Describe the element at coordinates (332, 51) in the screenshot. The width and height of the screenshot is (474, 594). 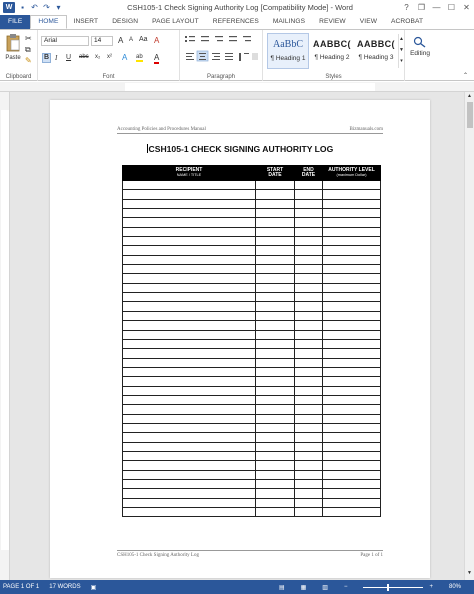
I see `style-heading-2: AABBC( ¶ Heading 2` at that location.